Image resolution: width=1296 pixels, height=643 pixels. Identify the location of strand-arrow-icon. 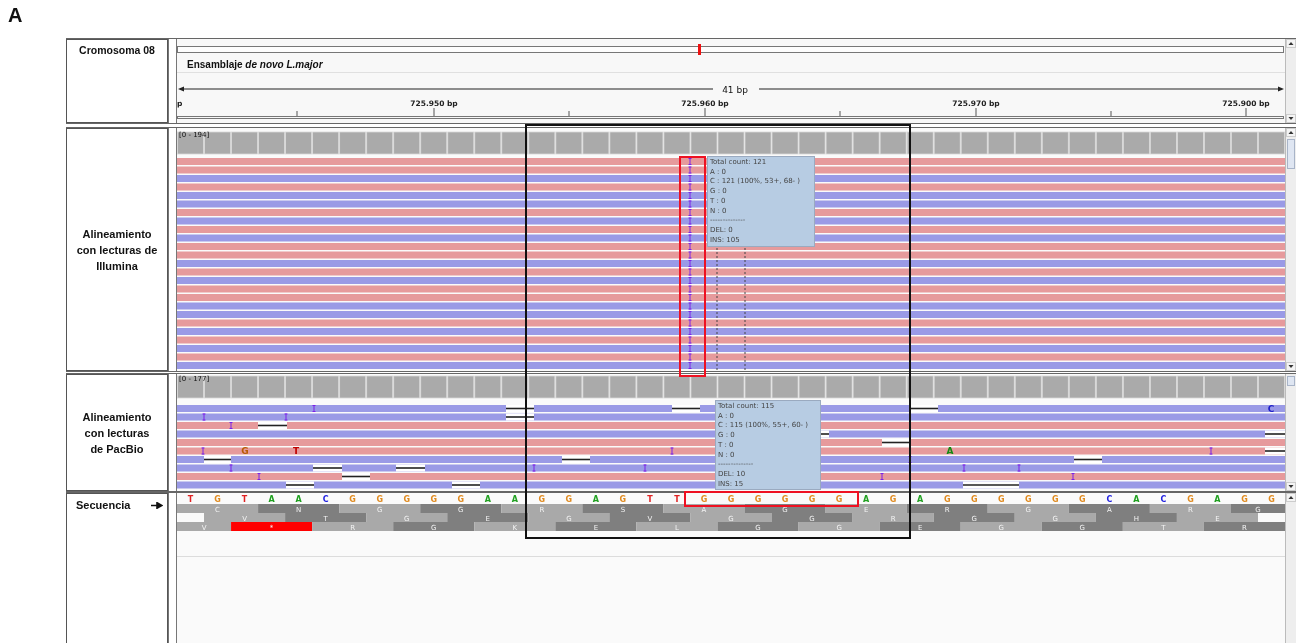
(157, 505).